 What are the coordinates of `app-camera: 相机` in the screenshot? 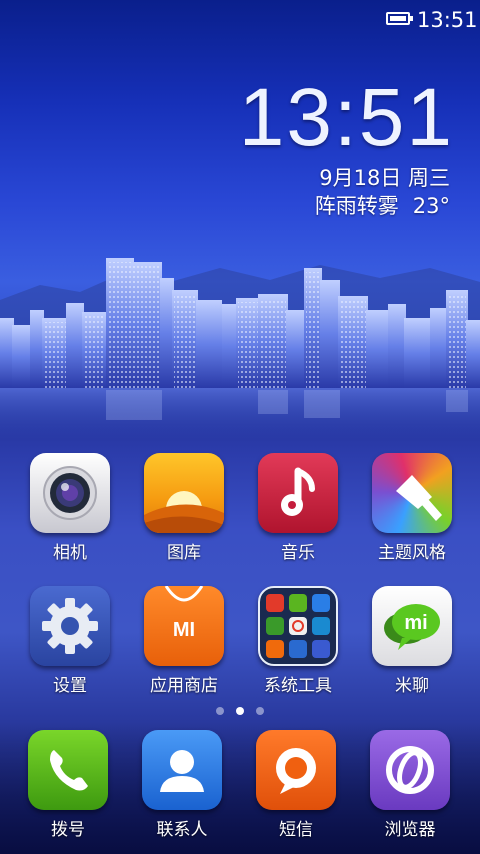 It's located at (70, 508).